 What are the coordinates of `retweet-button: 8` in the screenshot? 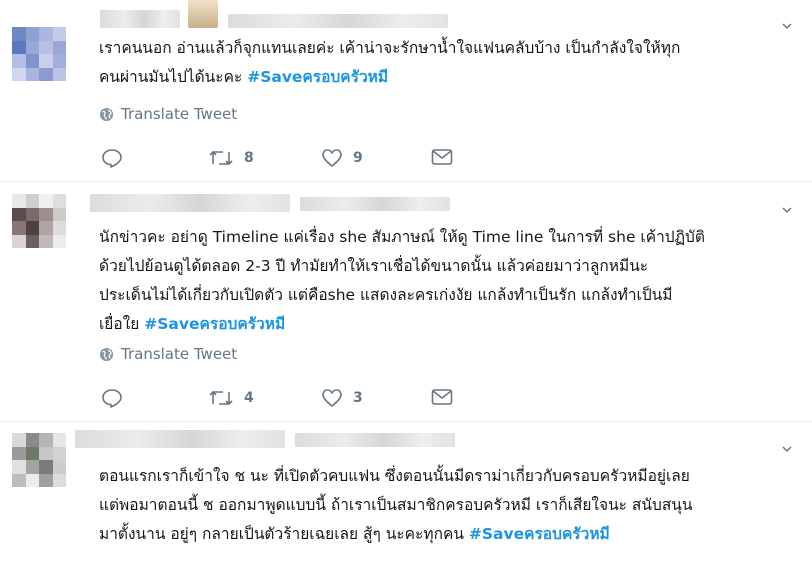 It's located at (231, 158).